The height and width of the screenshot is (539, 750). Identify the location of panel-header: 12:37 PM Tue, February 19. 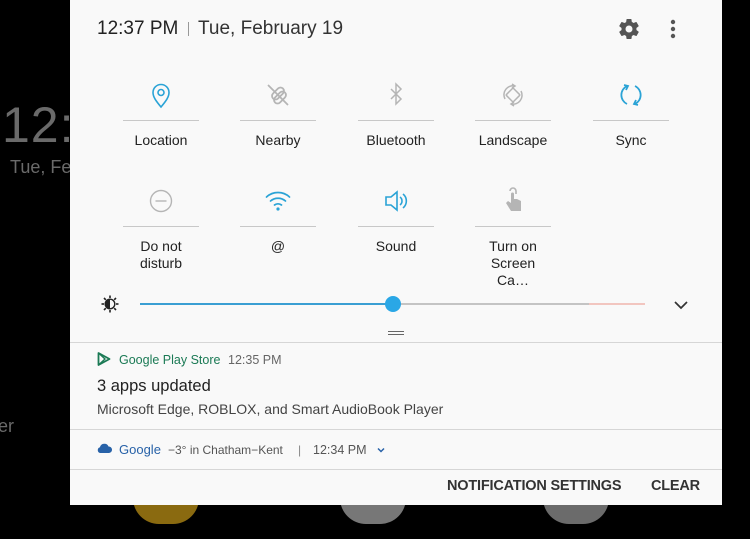
(396, 29).